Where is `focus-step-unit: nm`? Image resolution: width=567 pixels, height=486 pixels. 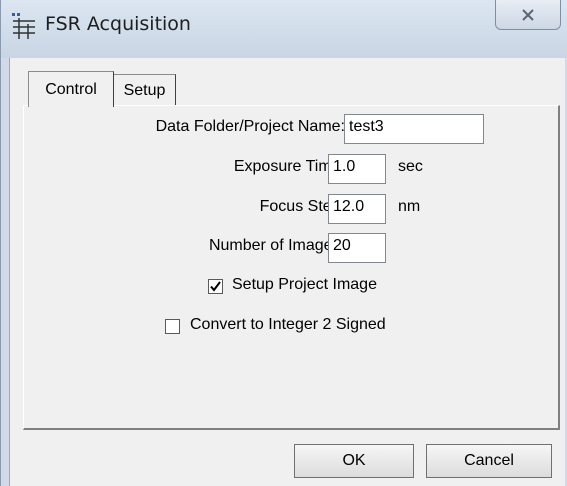 focus-step-unit: nm is located at coordinates (409, 206).